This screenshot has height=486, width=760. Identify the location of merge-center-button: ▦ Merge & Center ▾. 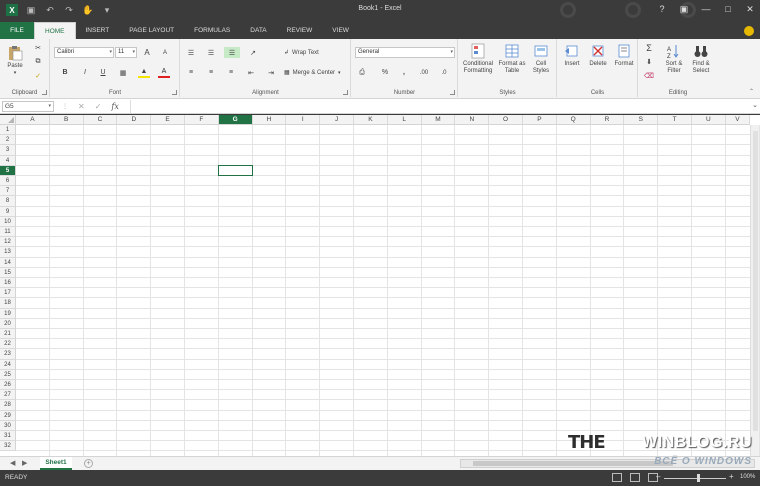
(312, 73).